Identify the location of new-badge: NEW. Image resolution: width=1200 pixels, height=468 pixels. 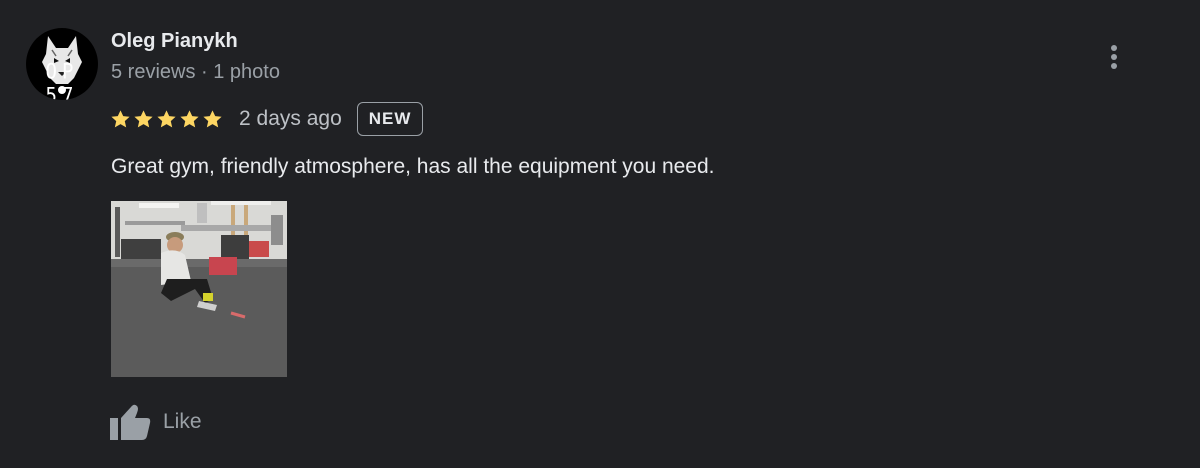
(390, 119).